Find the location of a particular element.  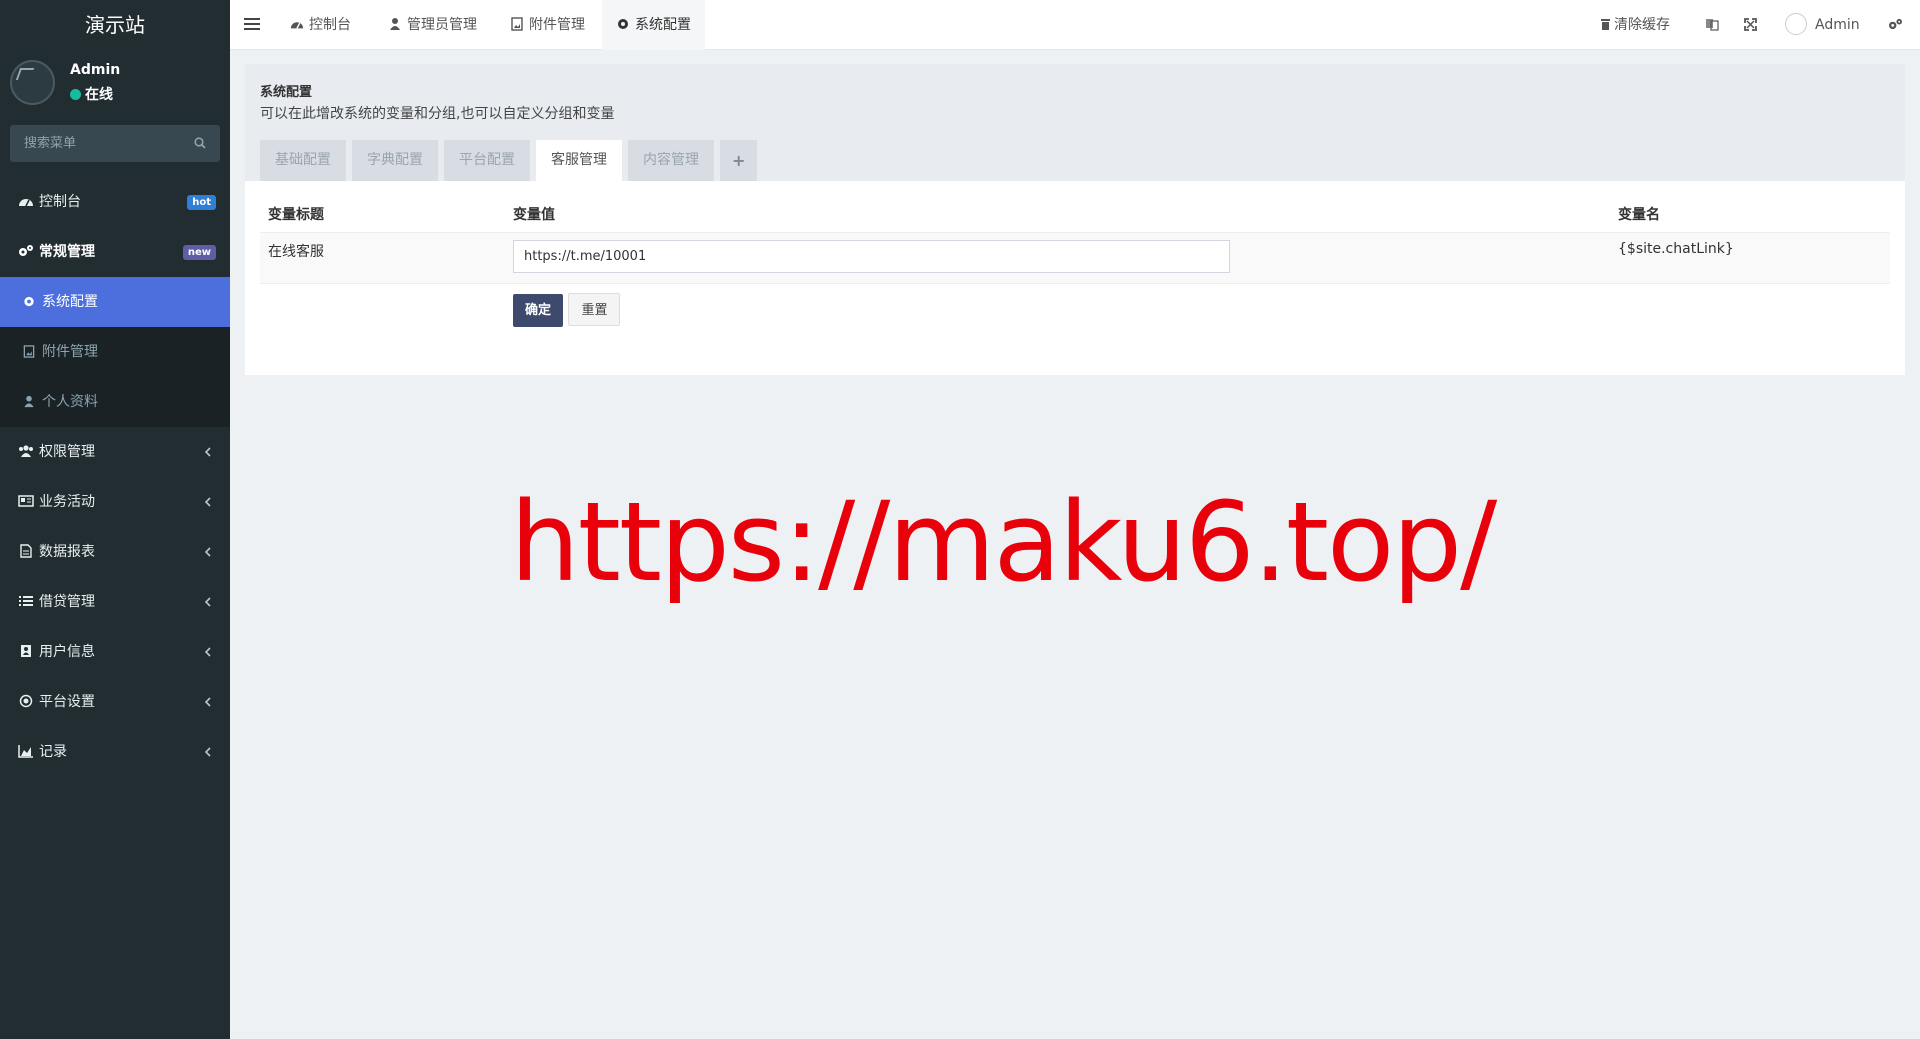

submenu-general: 系统配置 附件管理 个人资料 is located at coordinates (115, 352).